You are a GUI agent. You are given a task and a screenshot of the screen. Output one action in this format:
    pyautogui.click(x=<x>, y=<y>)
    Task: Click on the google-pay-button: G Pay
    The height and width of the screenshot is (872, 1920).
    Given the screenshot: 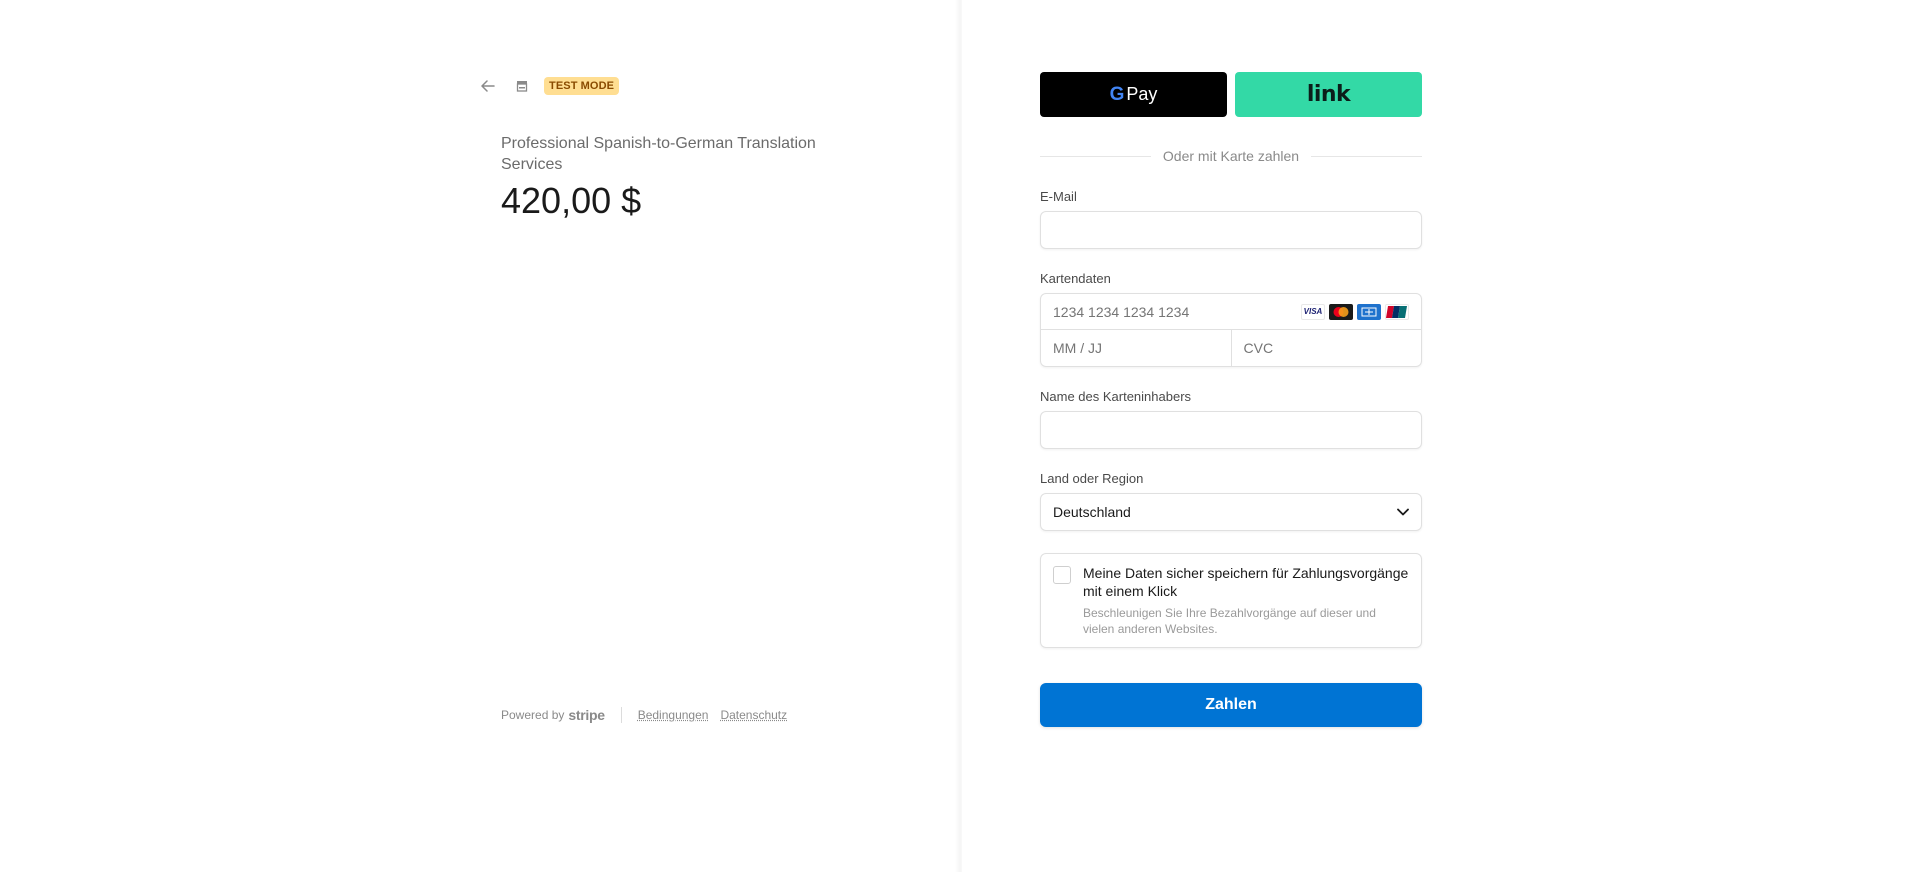 What is the action you would take?
    pyautogui.click(x=1133, y=94)
    